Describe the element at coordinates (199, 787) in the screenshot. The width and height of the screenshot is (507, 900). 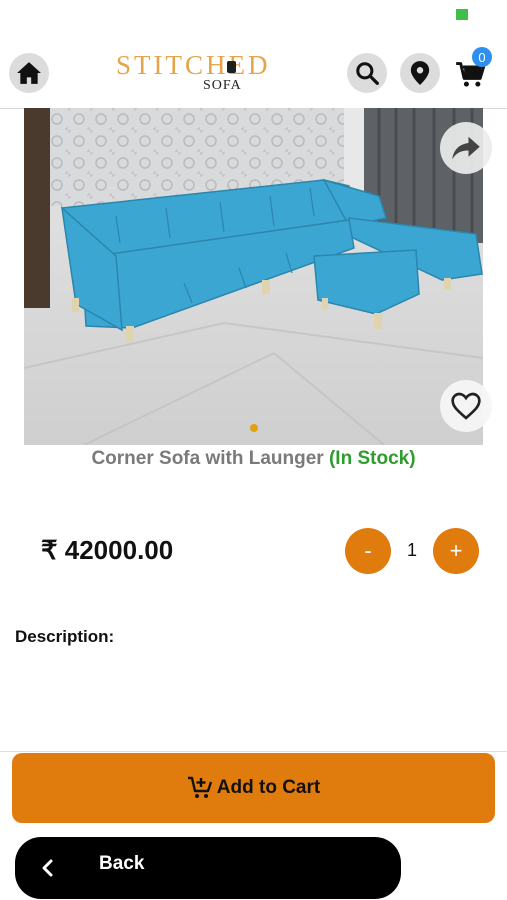
I see `add-cart-icon` at that location.